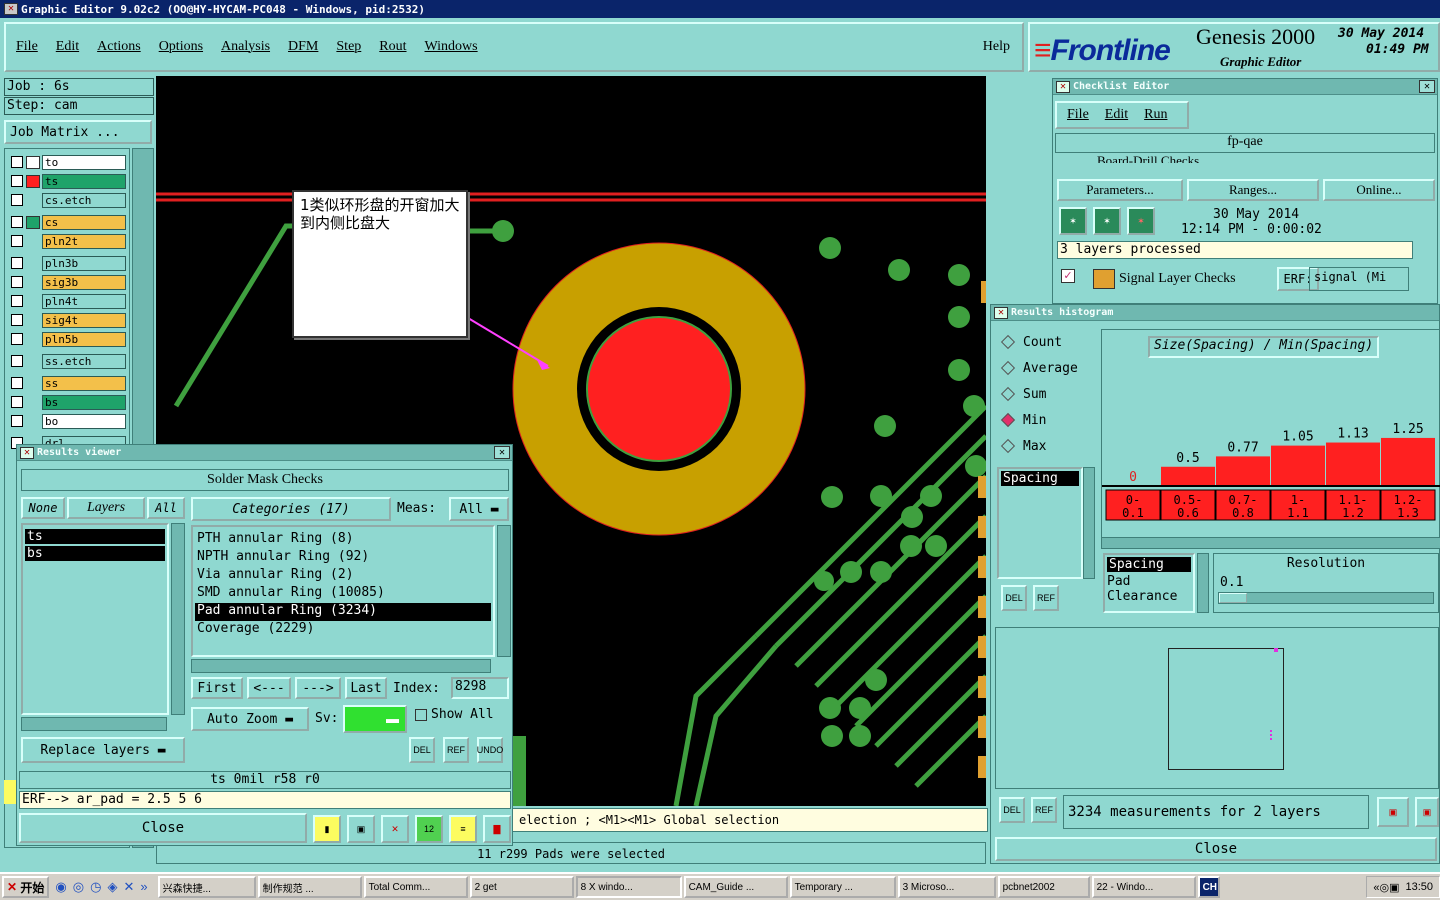  I want to click on erase-icon: ✕, so click(395, 829).